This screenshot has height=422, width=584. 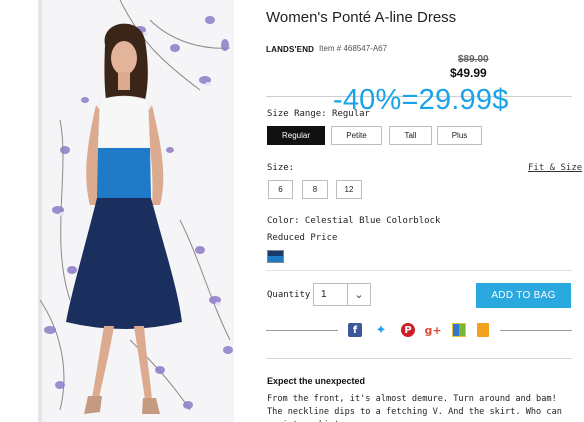 I want to click on size-range-petite-button: Petite, so click(x=356, y=135).